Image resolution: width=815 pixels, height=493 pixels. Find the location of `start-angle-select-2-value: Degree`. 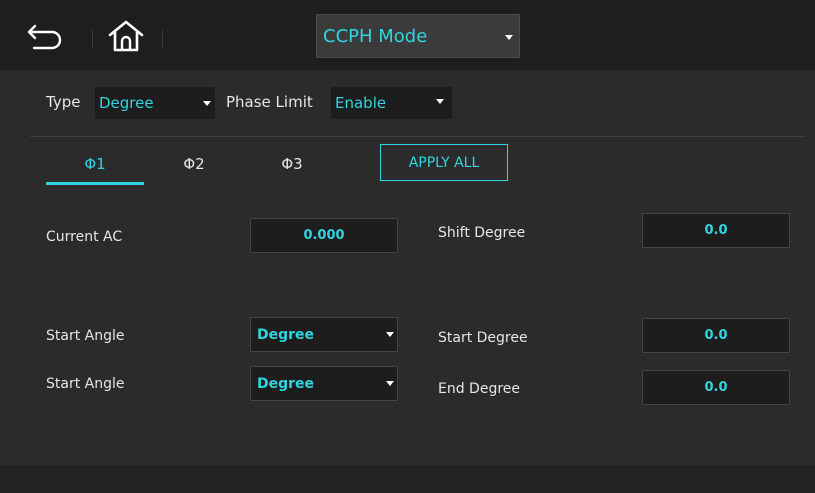

start-angle-select-2-value: Degree is located at coordinates (286, 383).